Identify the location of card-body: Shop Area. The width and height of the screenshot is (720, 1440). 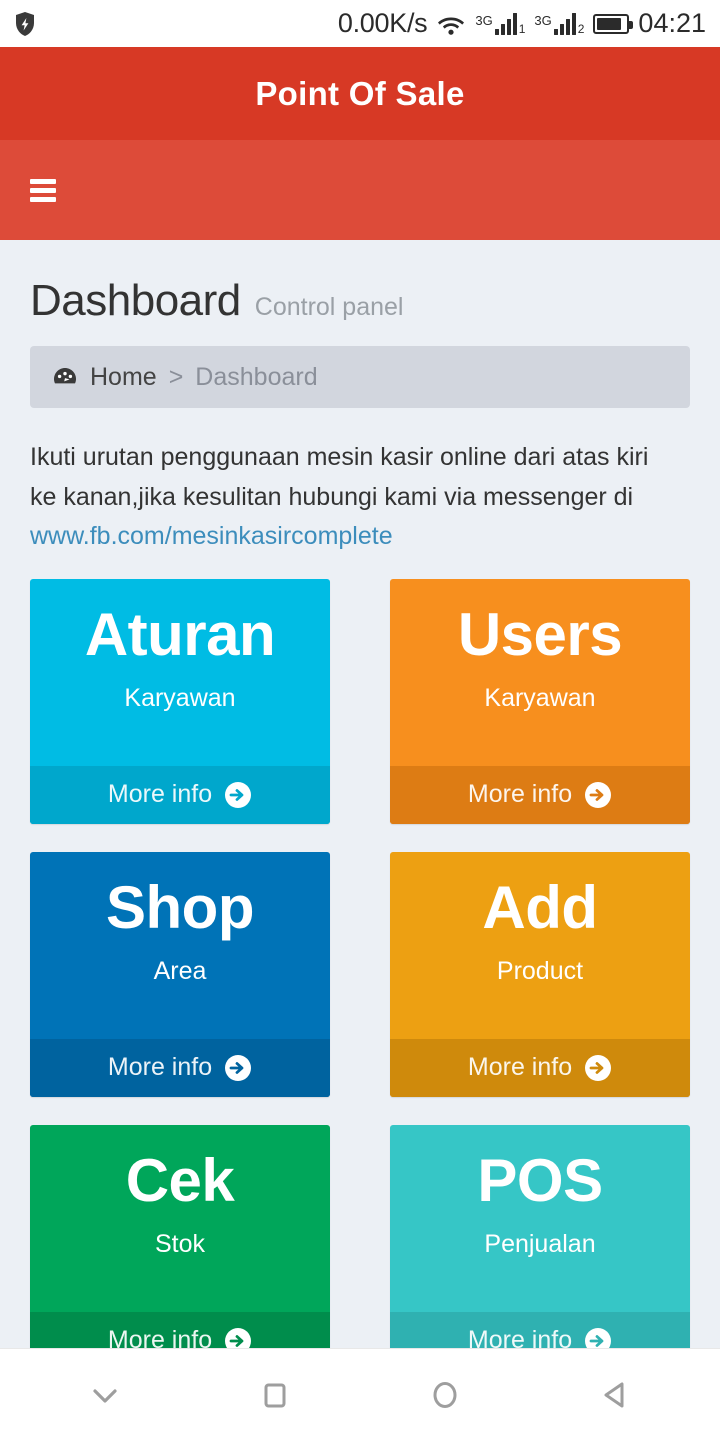
(180, 945).